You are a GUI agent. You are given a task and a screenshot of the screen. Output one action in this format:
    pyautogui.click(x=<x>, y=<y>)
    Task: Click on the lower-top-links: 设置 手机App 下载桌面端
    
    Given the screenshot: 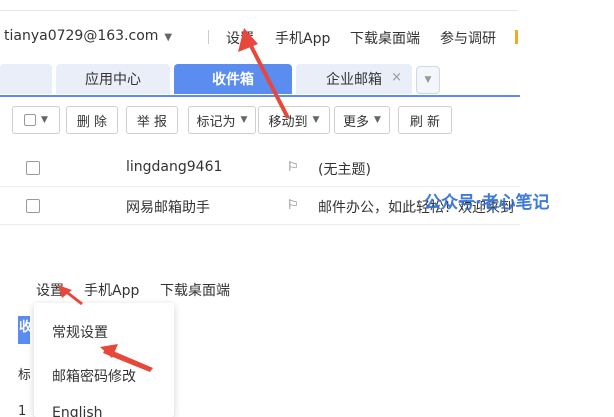 What is the action you would take?
    pyautogui.click(x=130, y=291)
    